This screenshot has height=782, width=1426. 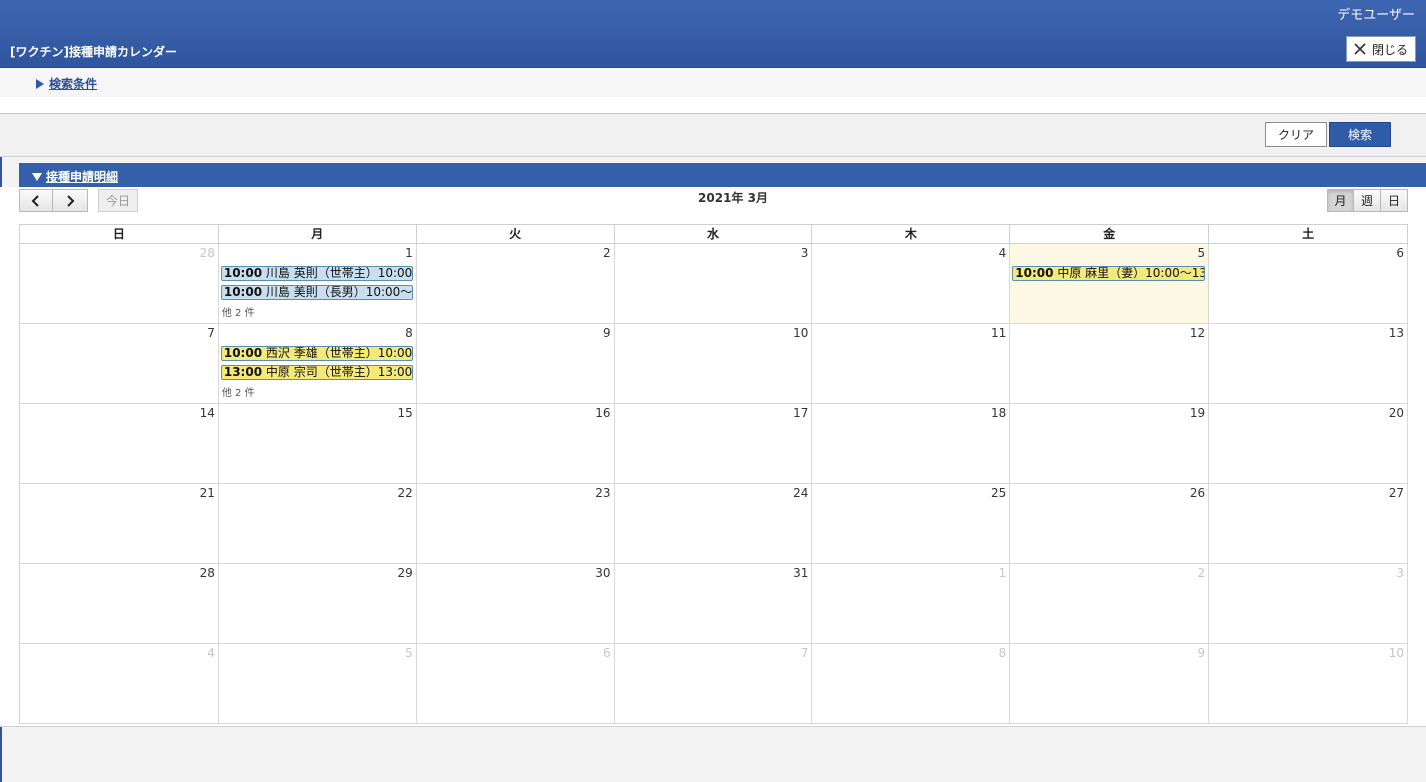 What do you see at coordinates (1376, 13) in the screenshot?
I see `user-name: デモユーザー` at bounding box center [1376, 13].